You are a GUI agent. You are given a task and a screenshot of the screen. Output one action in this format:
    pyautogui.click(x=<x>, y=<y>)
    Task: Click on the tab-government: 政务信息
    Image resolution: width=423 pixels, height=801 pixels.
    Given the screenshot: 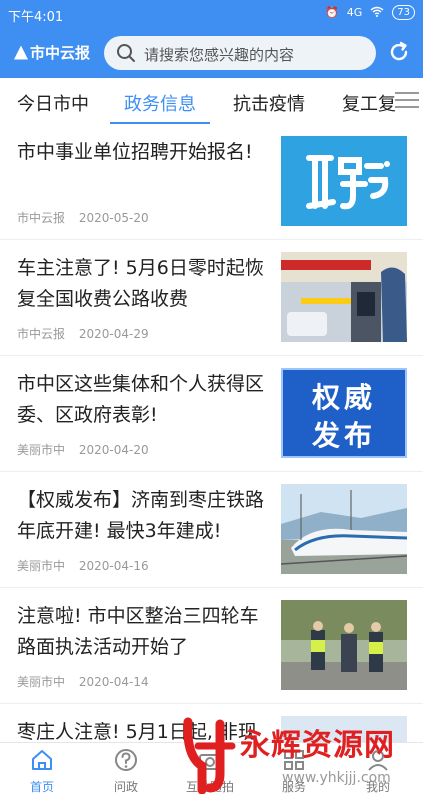 What is the action you would take?
    pyautogui.click(x=160, y=103)
    